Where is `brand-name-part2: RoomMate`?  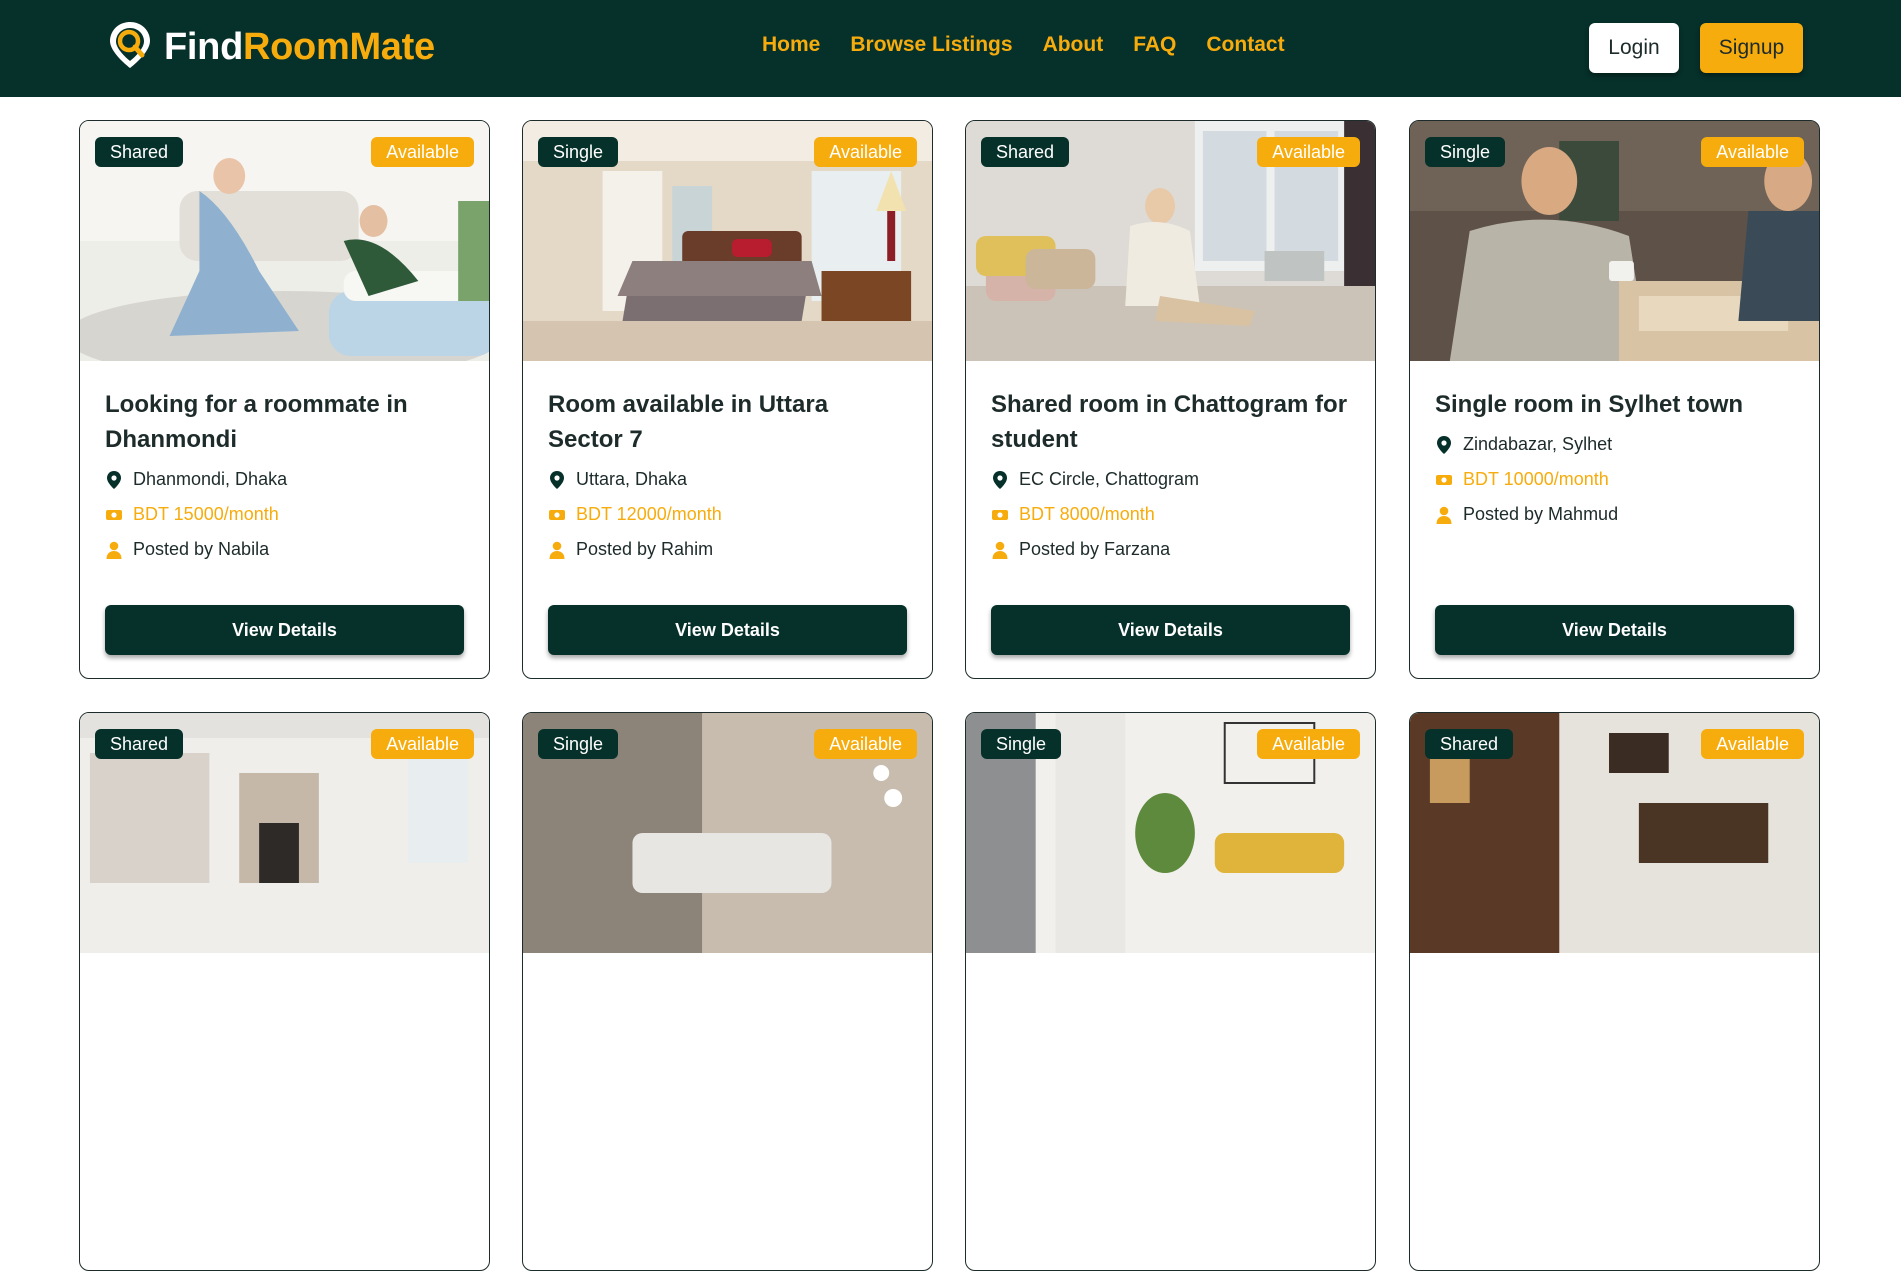 brand-name-part2: RoomMate is located at coordinates (339, 46).